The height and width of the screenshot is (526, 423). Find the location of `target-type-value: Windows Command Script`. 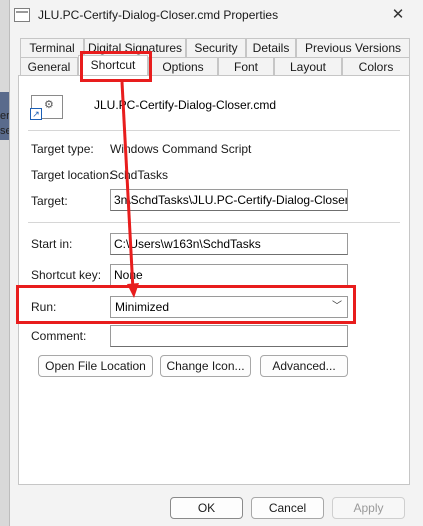

target-type-value: Windows Command Script is located at coordinates (181, 149).